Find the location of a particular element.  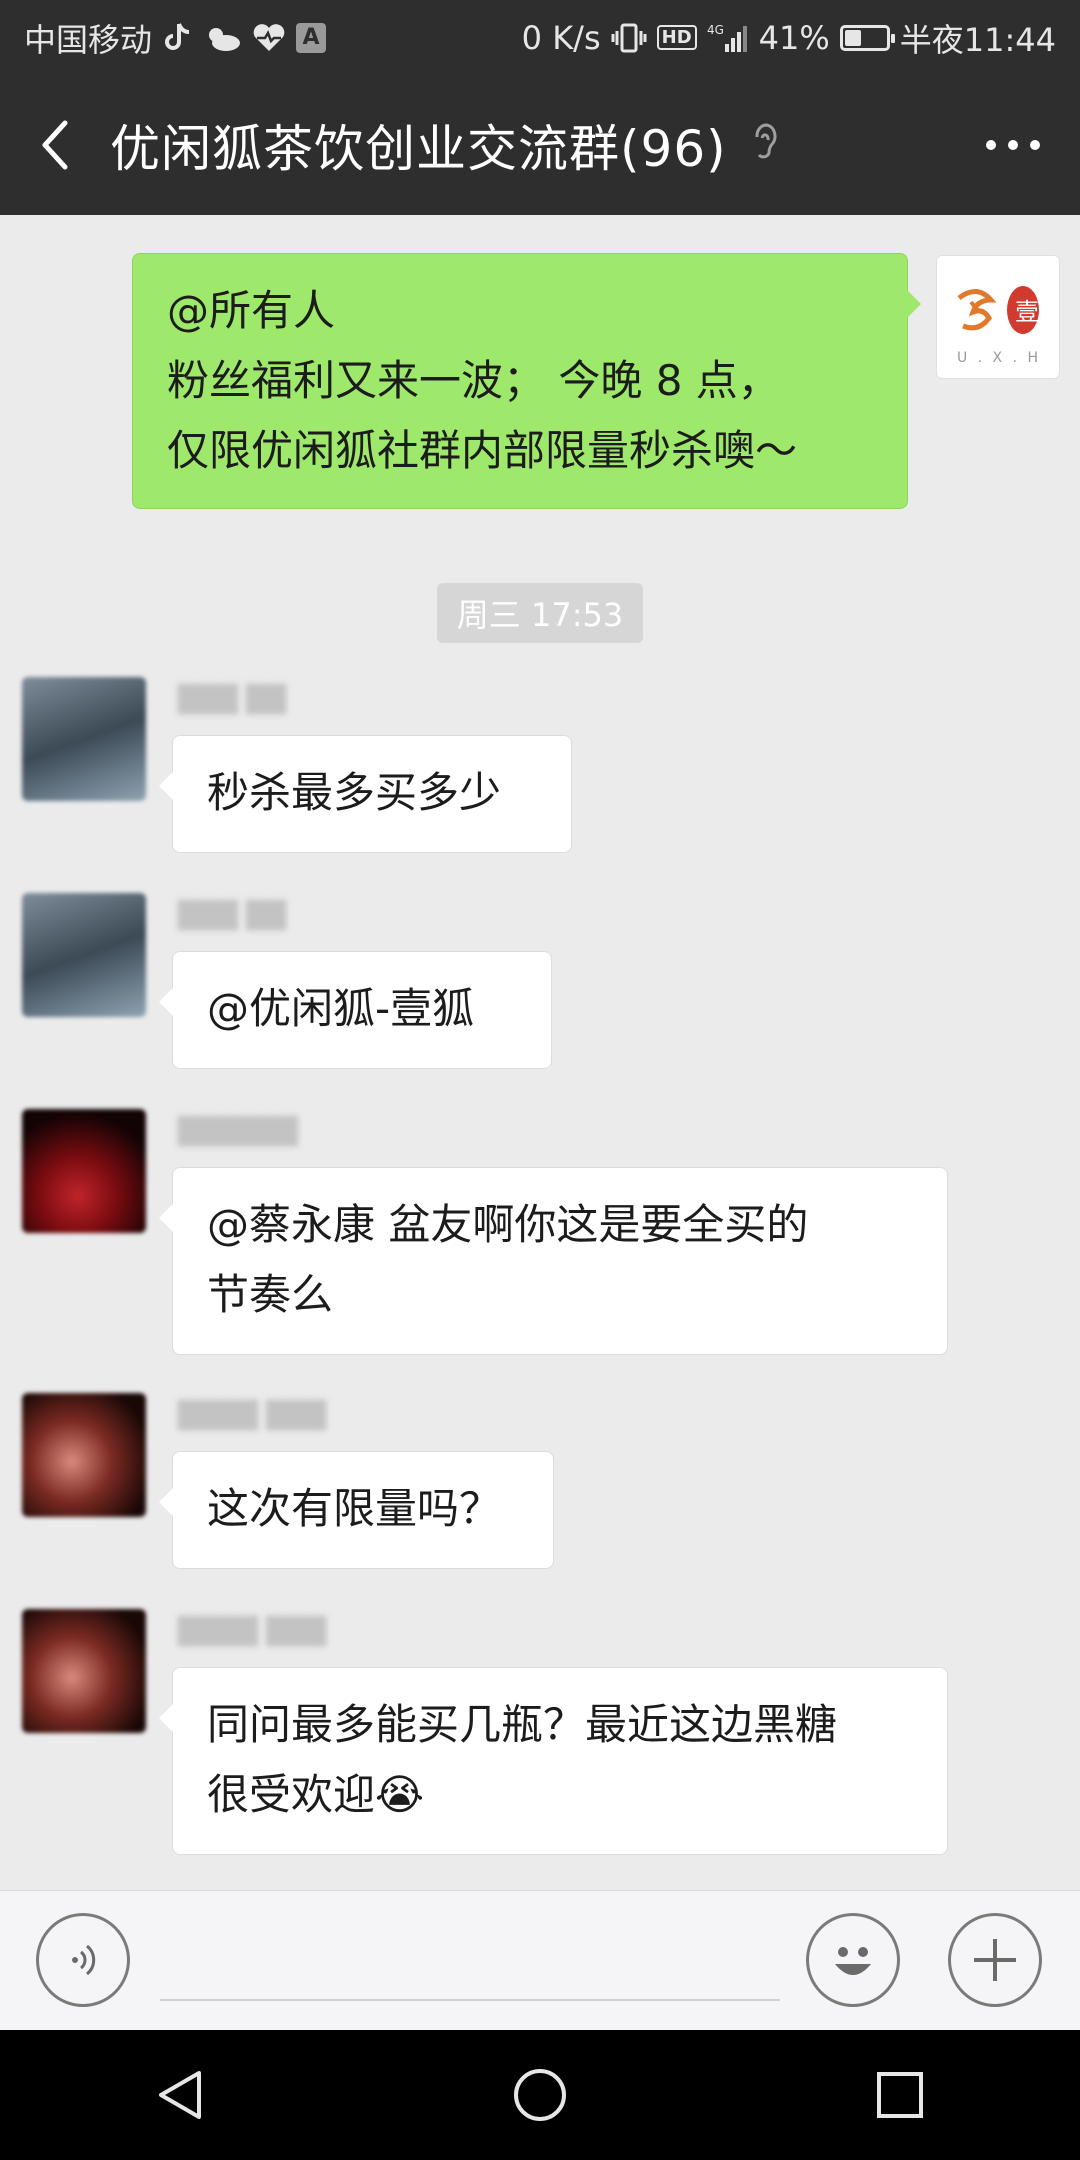

vibrate-icon is located at coordinates (629, 38).